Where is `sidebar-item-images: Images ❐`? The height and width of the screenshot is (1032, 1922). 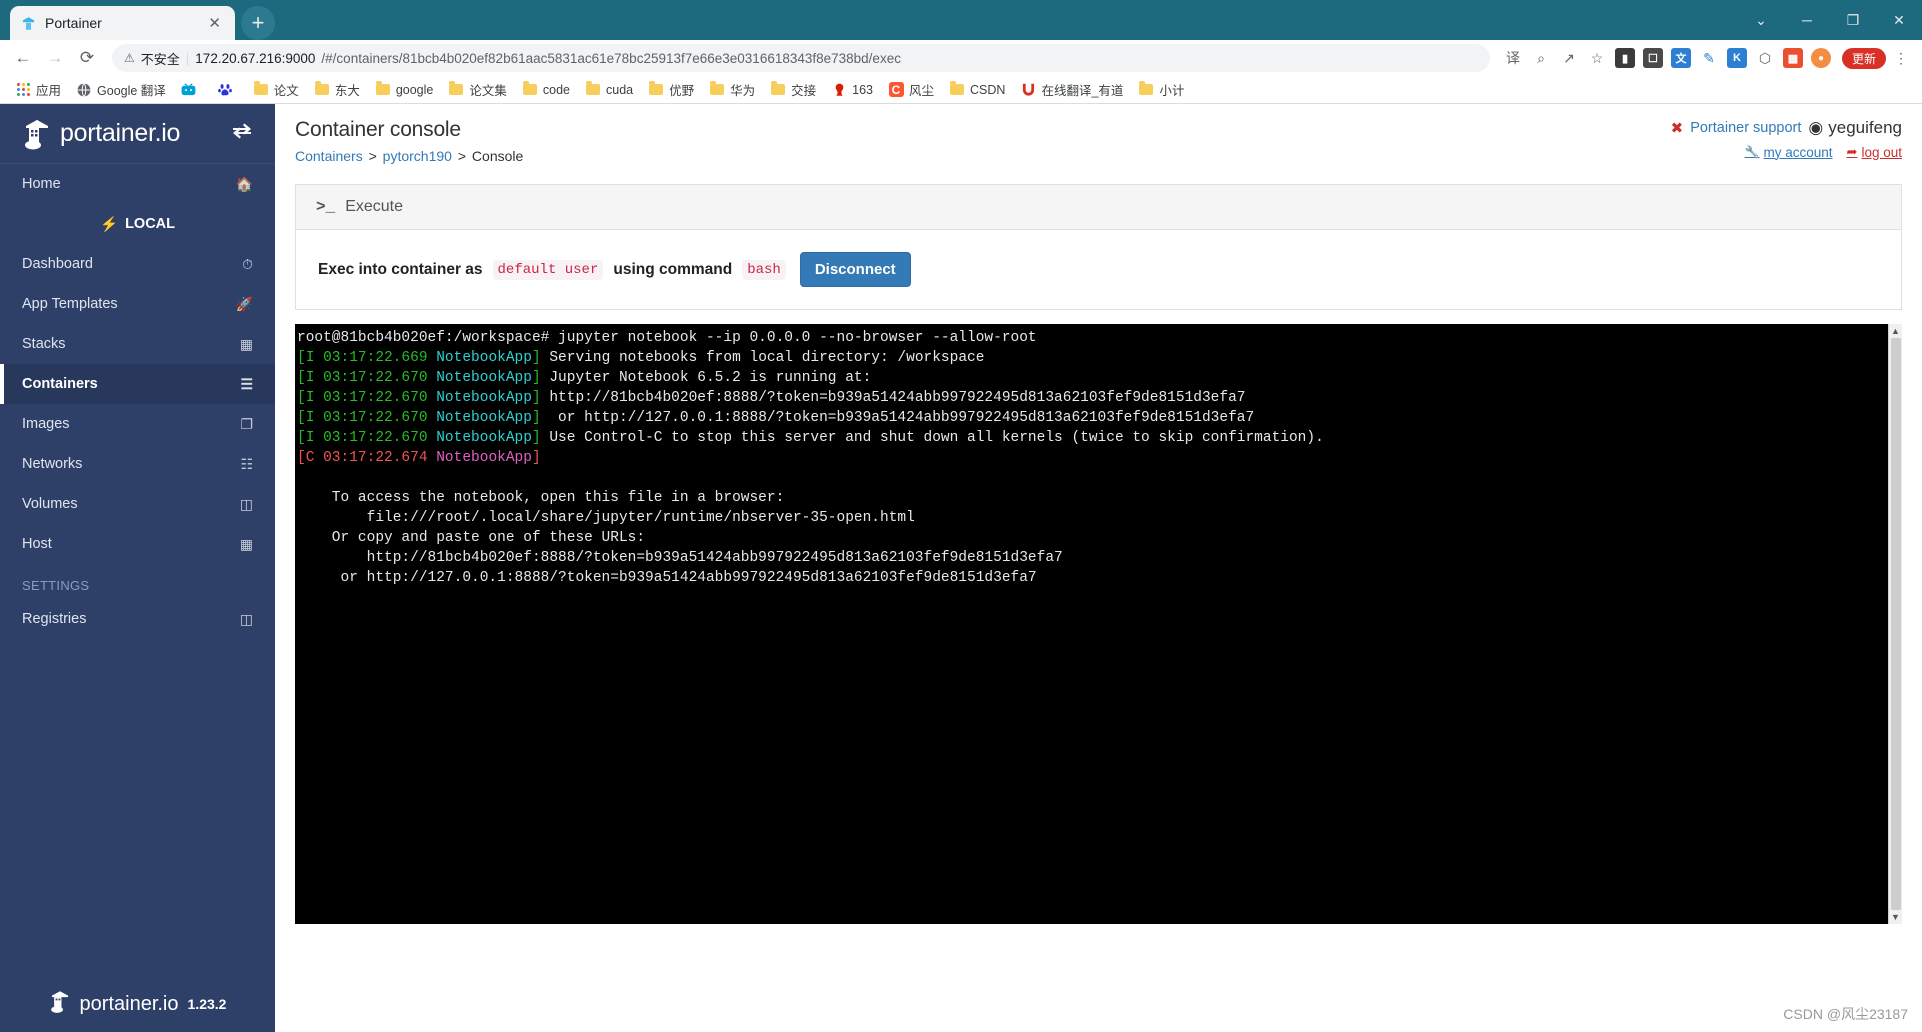 sidebar-item-images: Images ❐ is located at coordinates (137, 424).